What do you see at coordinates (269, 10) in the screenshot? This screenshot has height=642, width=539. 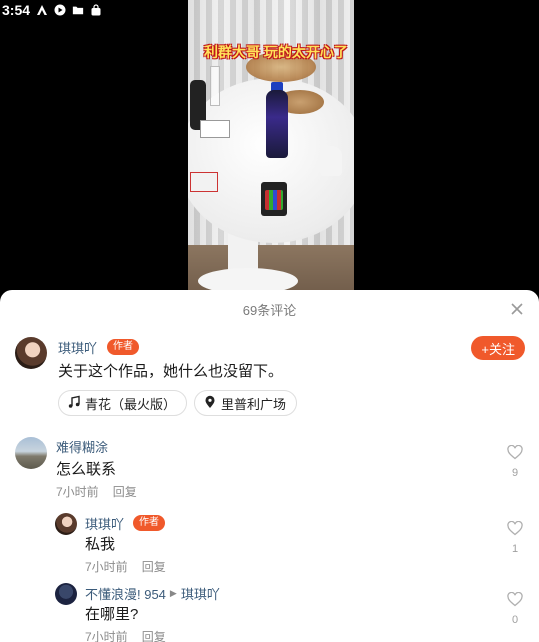 I see `status-bar: 3:54` at bounding box center [269, 10].